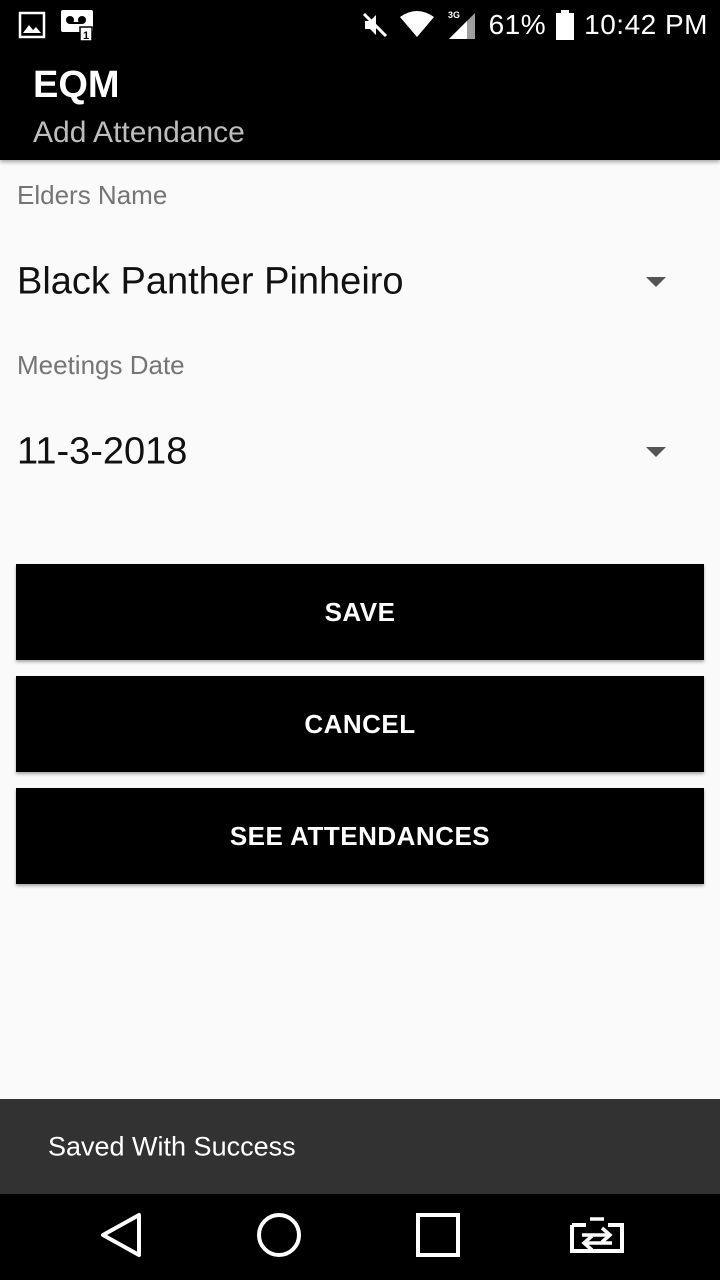 The width and height of the screenshot is (720, 1280). I want to click on cancel-button: CANCEL, so click(360, 724).